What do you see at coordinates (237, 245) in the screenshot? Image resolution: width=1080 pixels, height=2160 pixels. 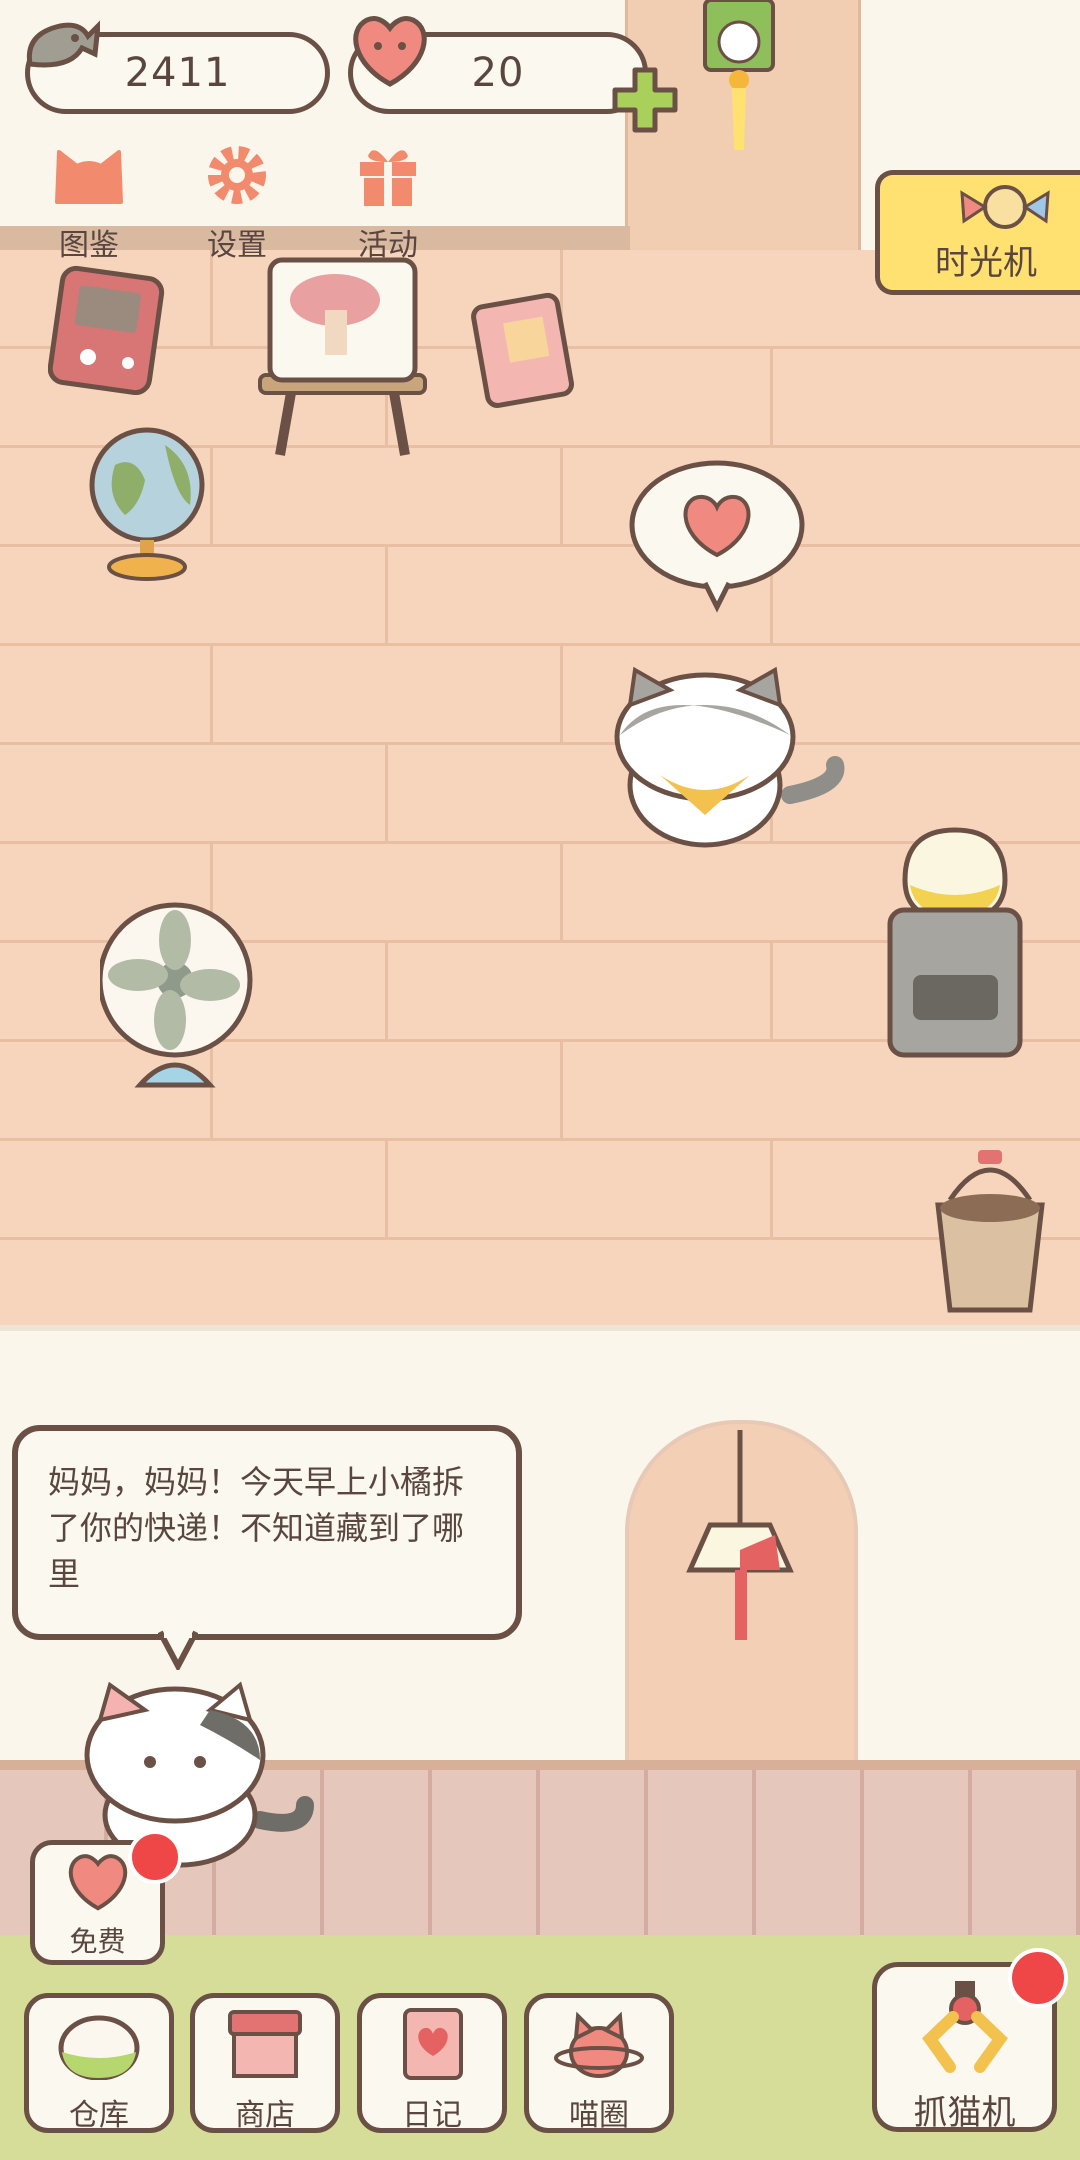 I see `settings-label: 设置` at bounding box center [237, 245].